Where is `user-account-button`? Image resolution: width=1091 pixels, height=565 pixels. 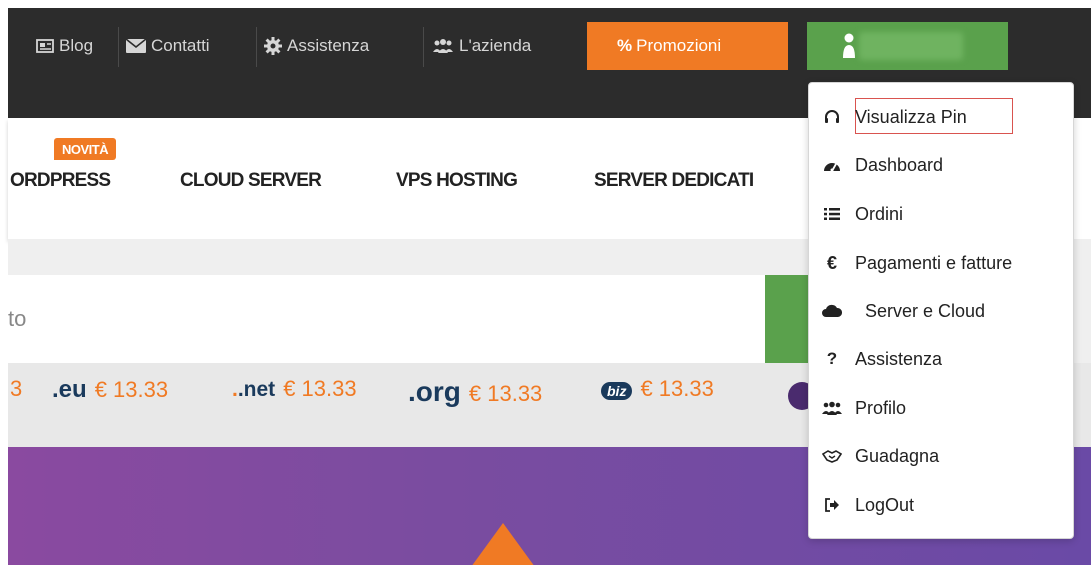
user-account-button is located at coordinates (907, 46).